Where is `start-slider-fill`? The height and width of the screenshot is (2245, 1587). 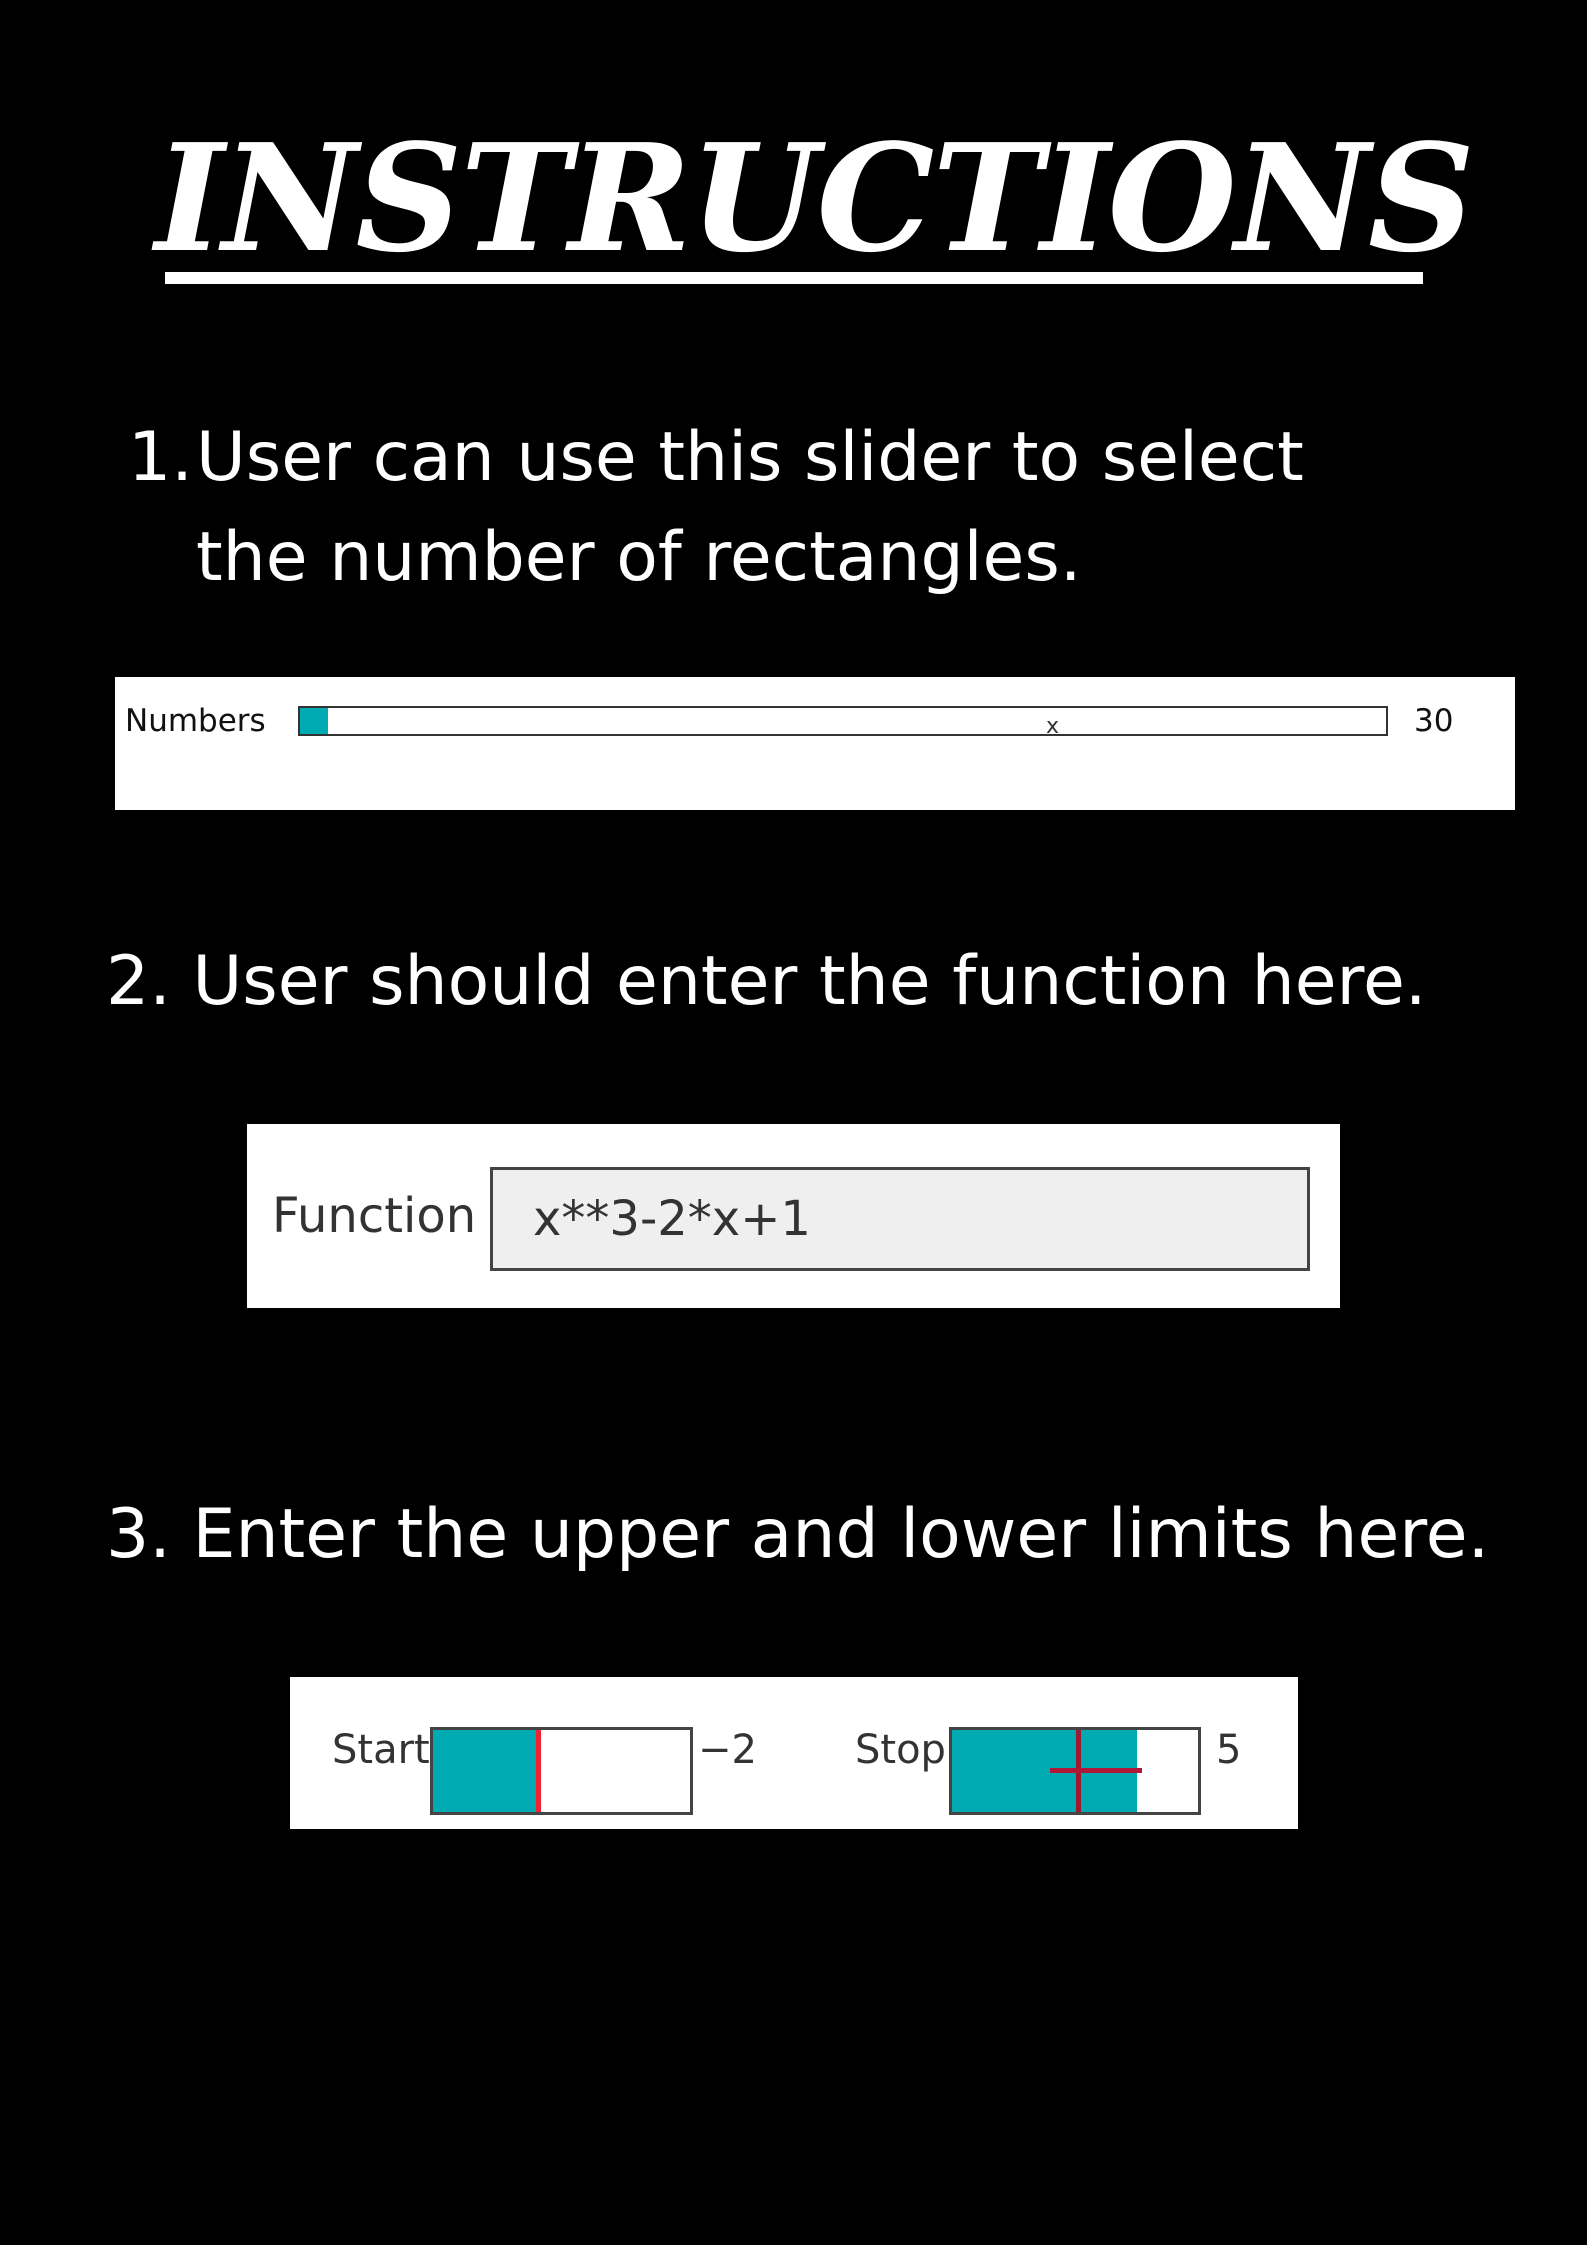 start-slider-fill is located at coordinates (486, 1771).